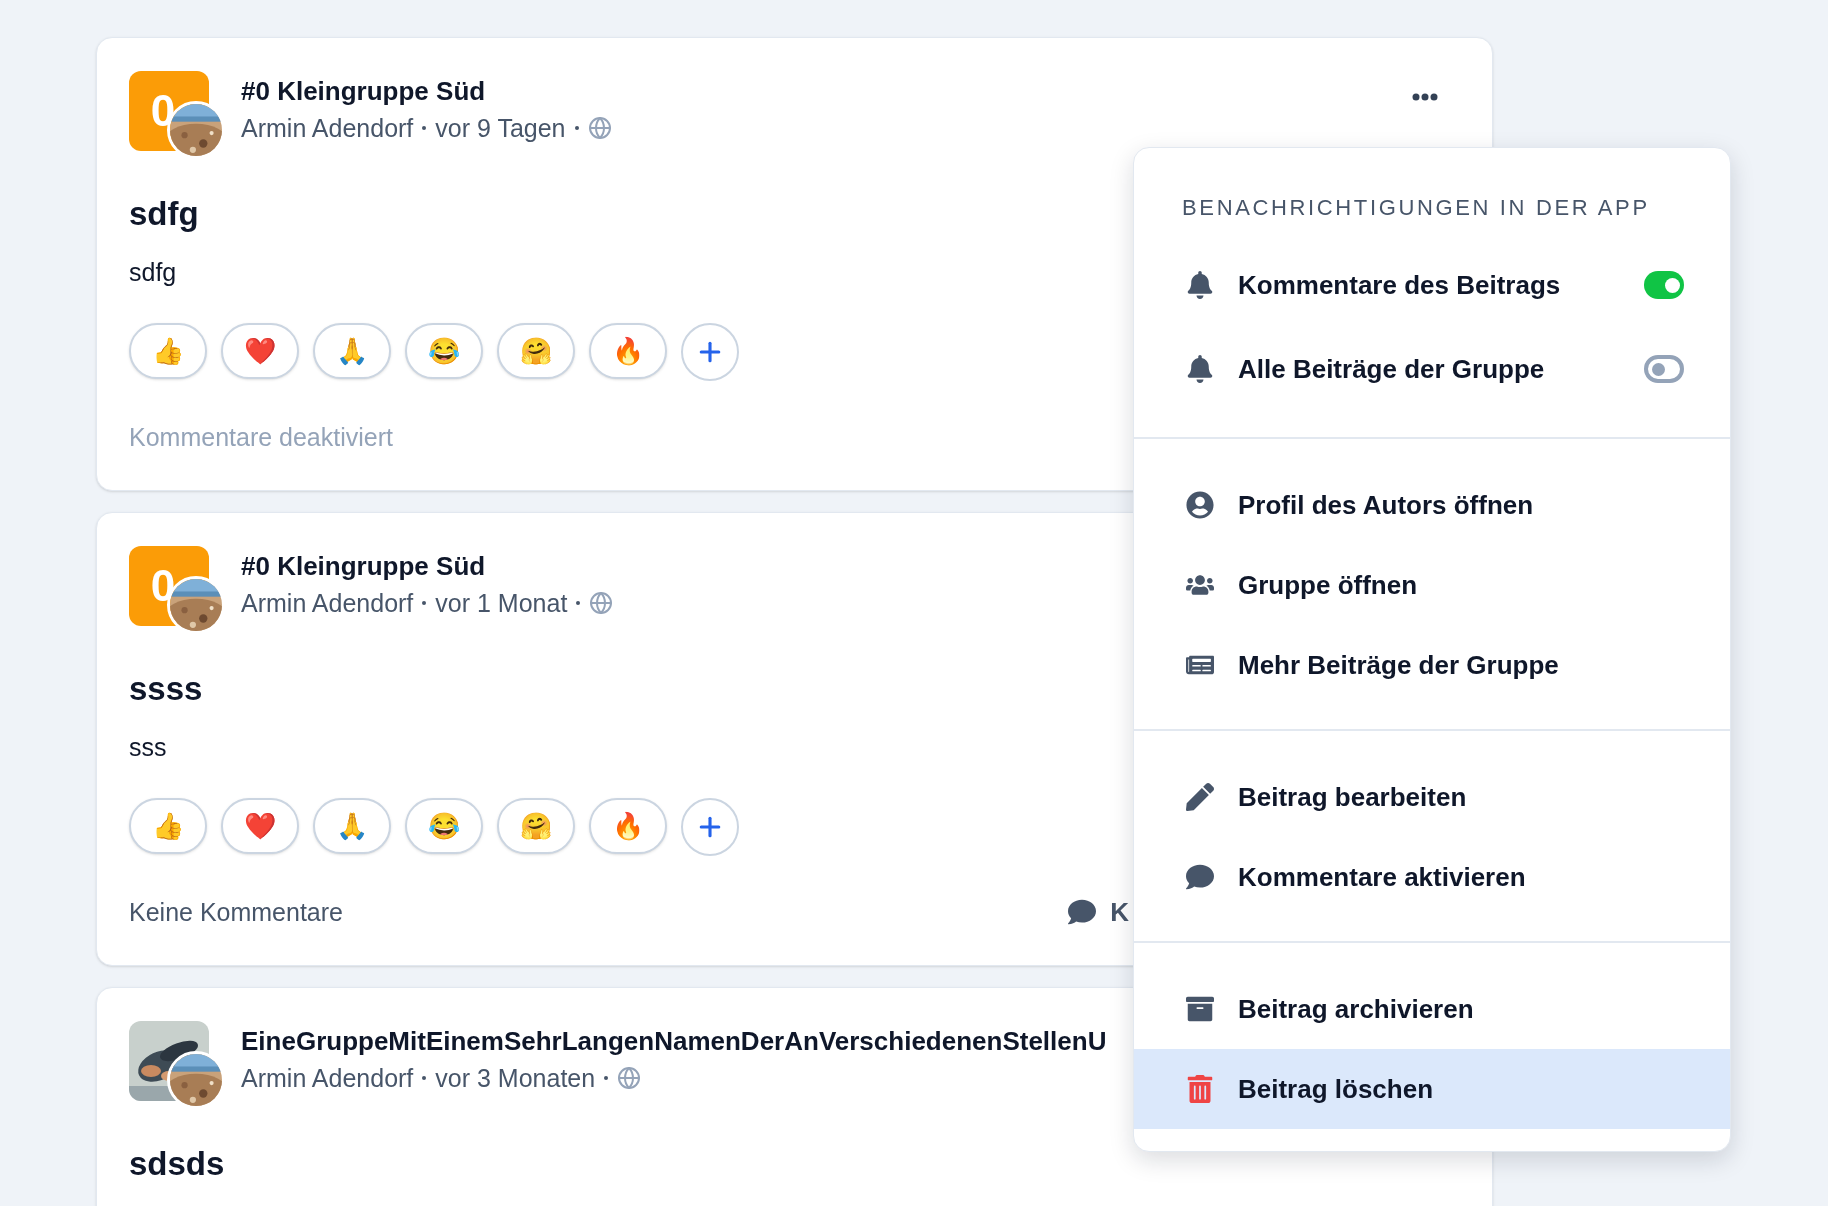 The height and width of the screenshot is (1206, 1828). Describe the element at coordinates (153, 272) in the screenshot. I see `post-body: sdfg` at that location.